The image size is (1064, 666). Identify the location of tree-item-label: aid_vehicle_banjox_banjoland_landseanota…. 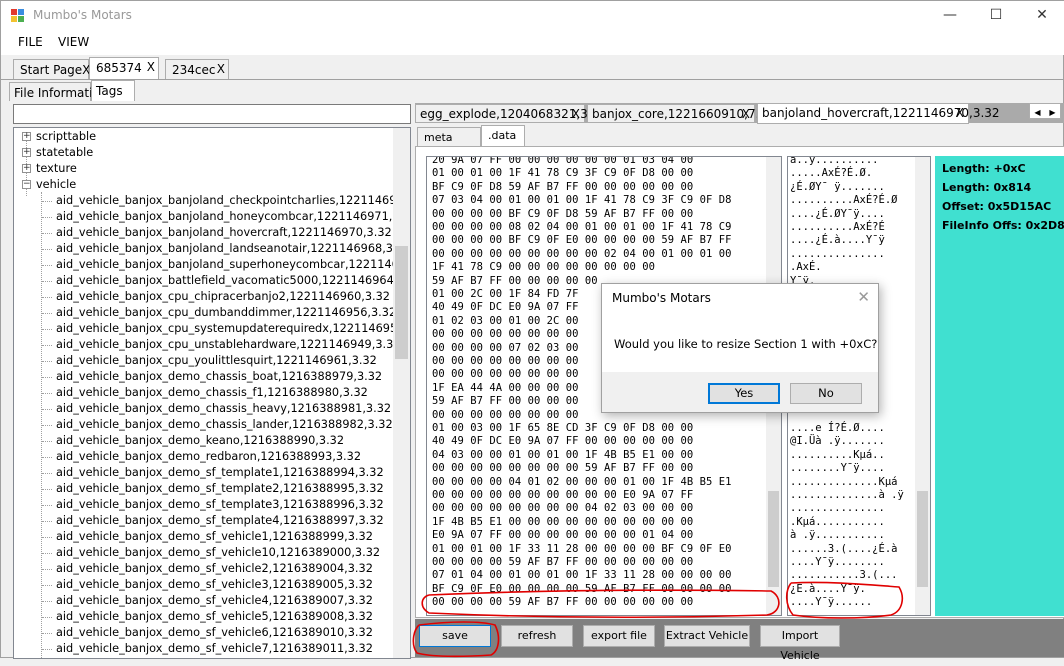
(233, 248).